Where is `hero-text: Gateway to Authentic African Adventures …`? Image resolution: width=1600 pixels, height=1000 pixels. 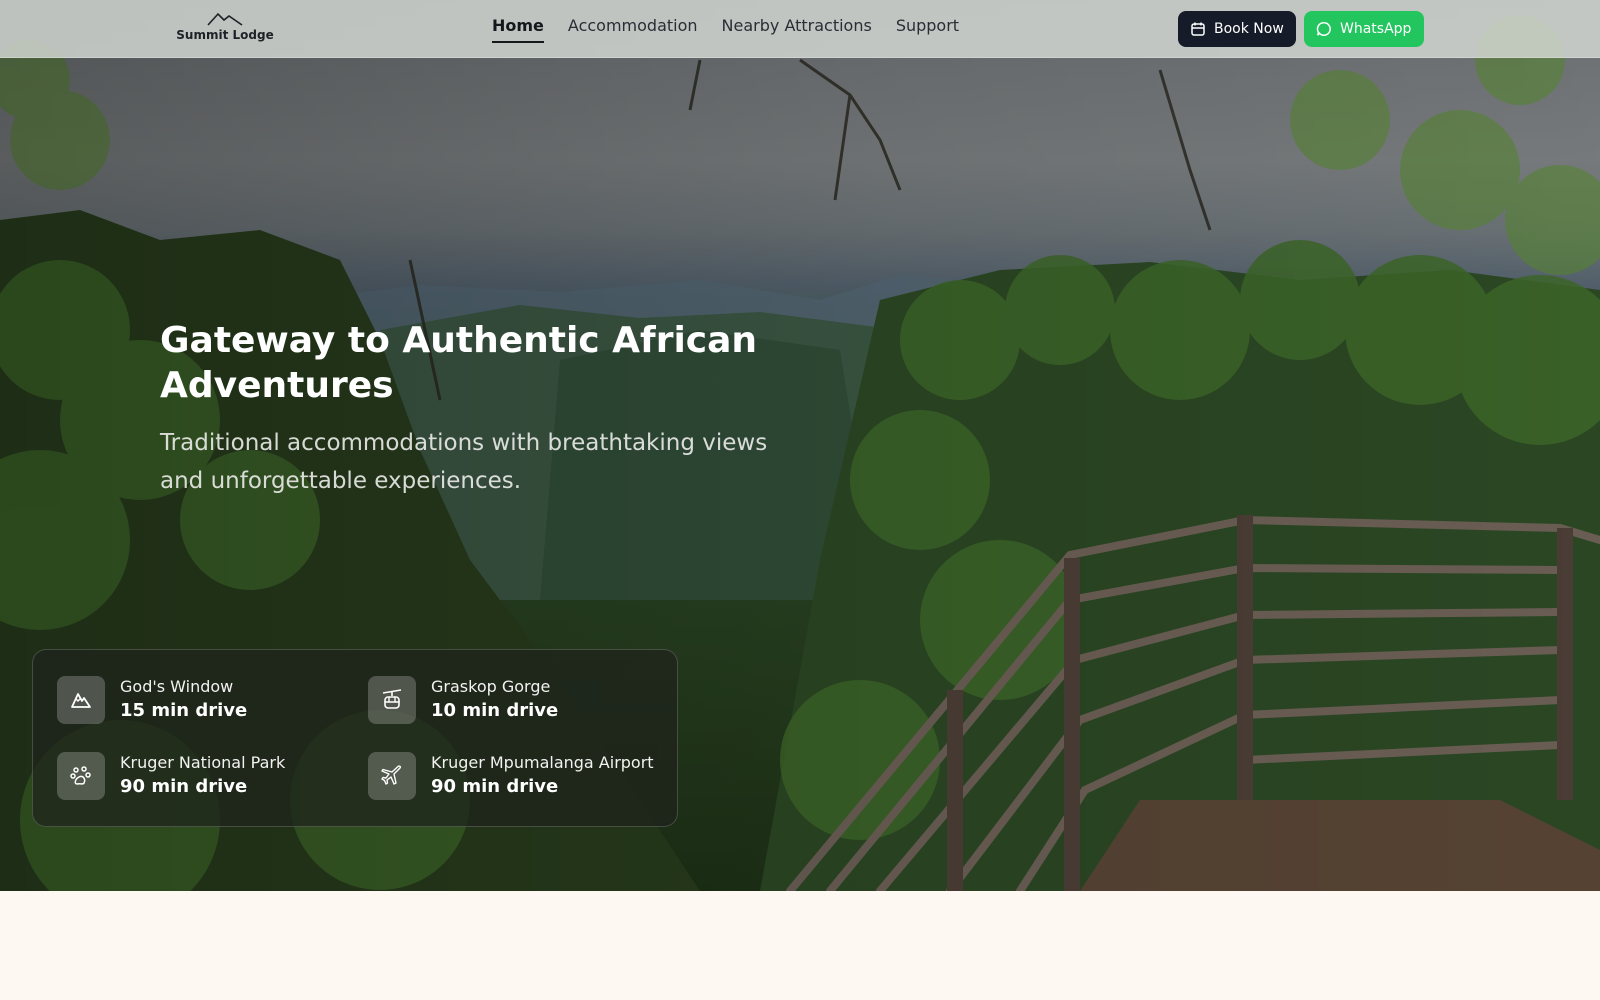
hero-text: Gateway to Authentic African Adventures … is located at coordinates (490, 409).